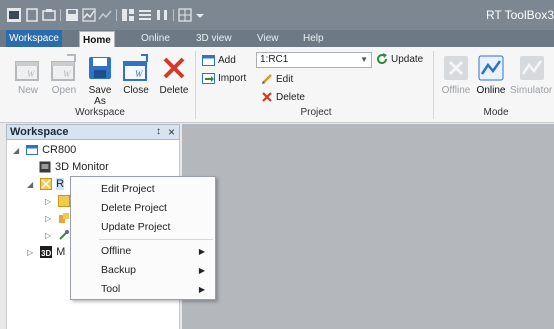 This screenshot has height=329, width=554. I want to click on tab-home: Home, so click(97, 39).